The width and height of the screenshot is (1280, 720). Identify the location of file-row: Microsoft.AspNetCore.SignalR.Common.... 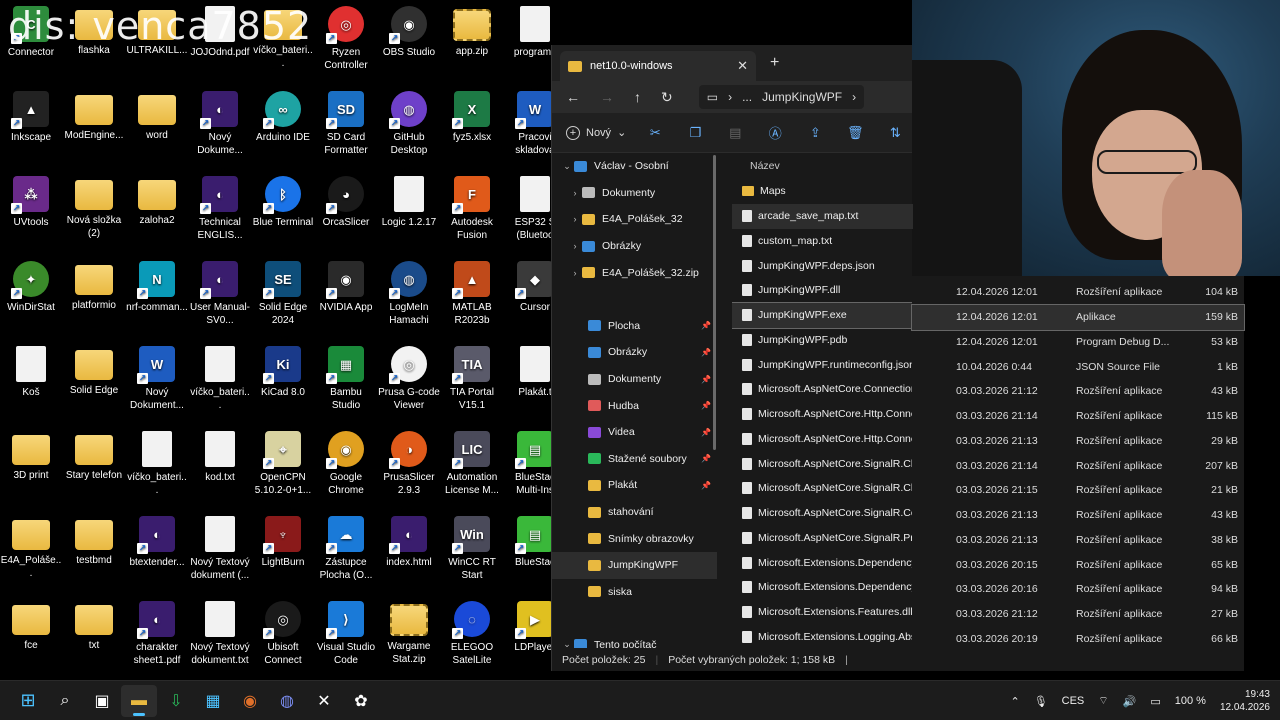
(822, 513).